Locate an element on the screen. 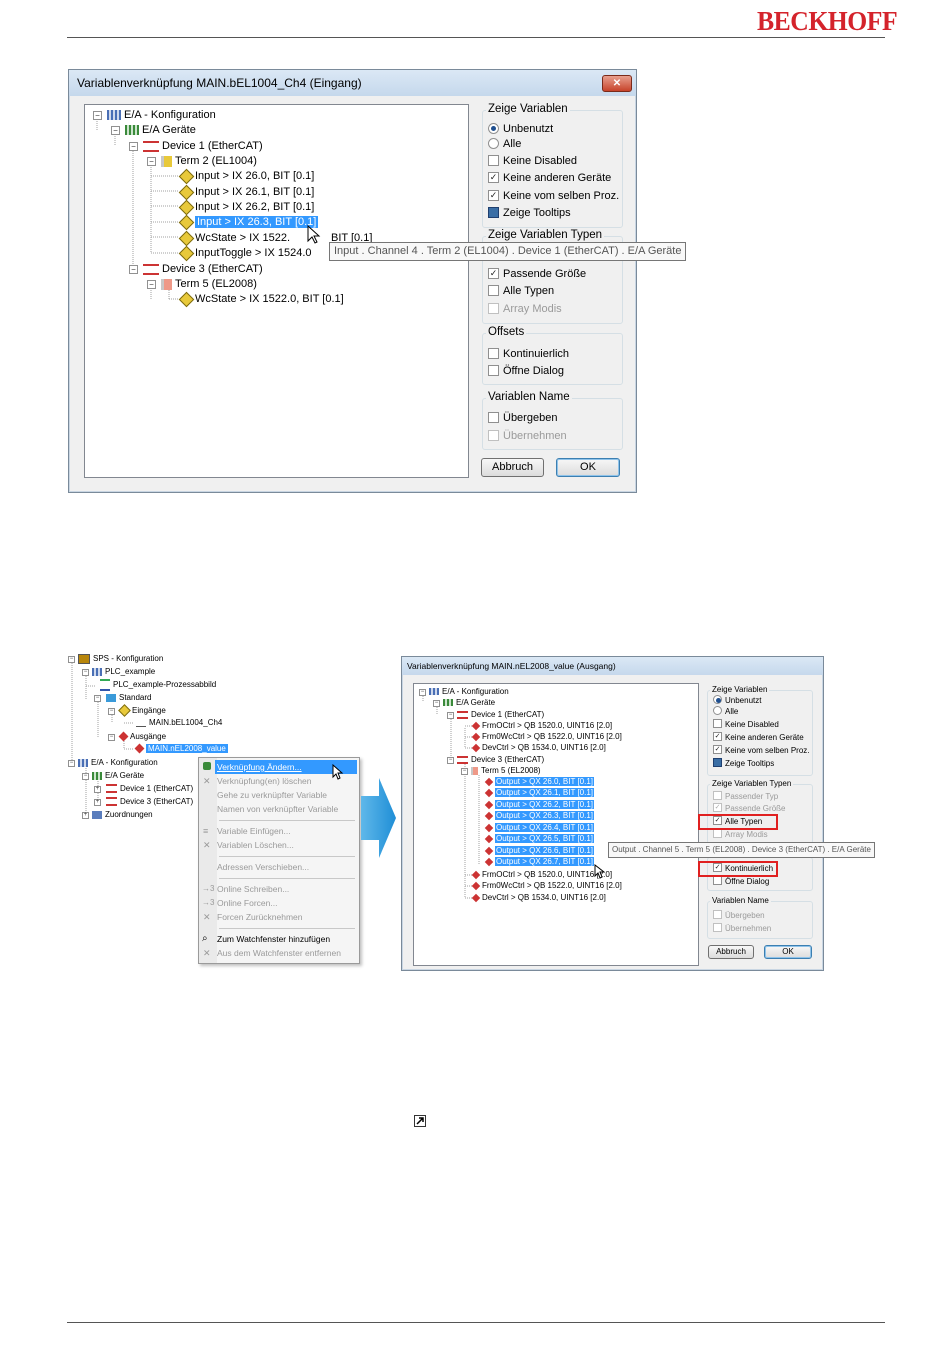 The image size is (950, 1369). menu-item-gehe-zu-variable: Gehe zu verknüpfter Variable is located at coordinates (279, 795).